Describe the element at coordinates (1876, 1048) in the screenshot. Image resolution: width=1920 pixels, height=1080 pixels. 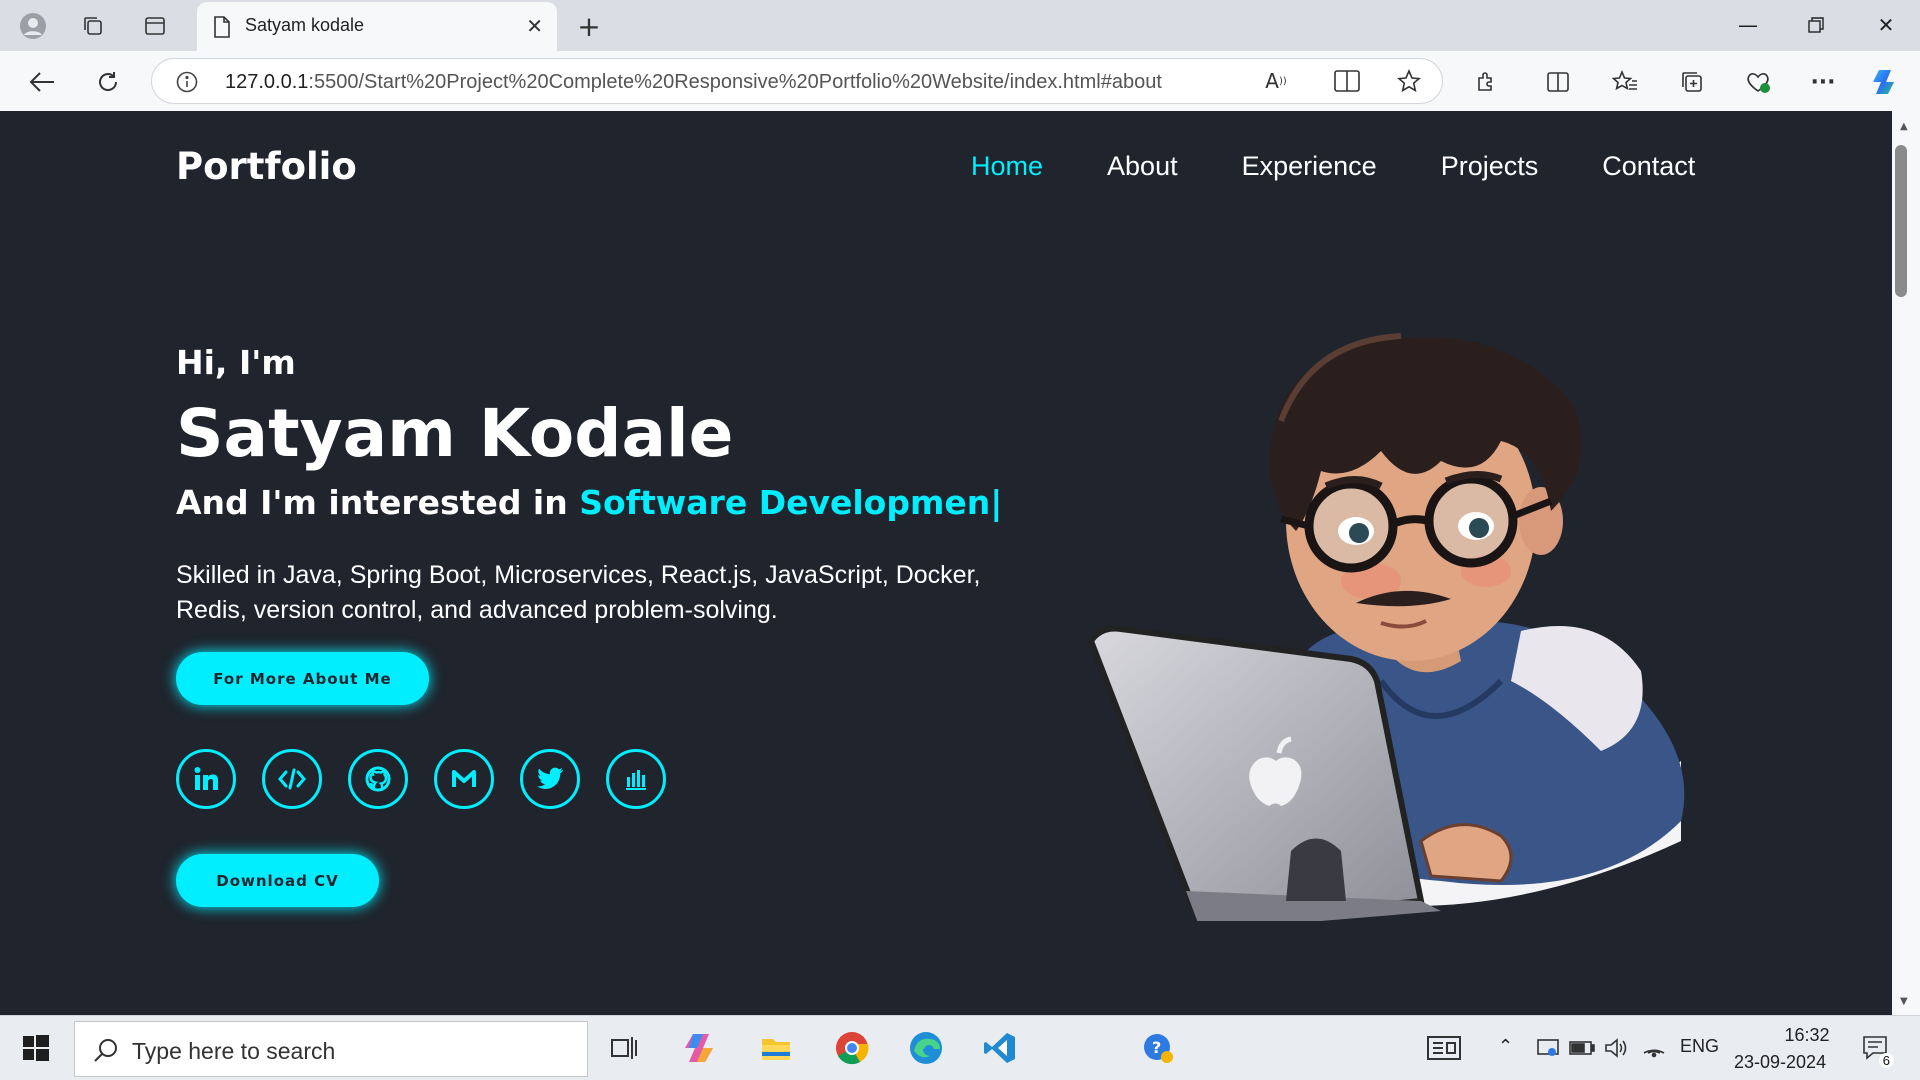
I see `notifications-icon: 6` at that location.